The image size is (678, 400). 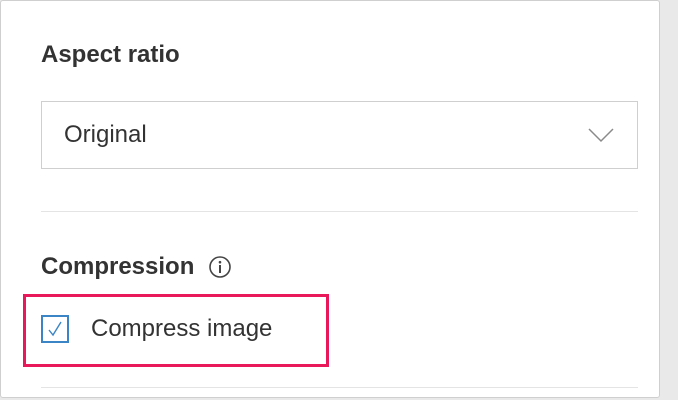 I want to click on compression-heading: Compression, so click(x=136, y=267).